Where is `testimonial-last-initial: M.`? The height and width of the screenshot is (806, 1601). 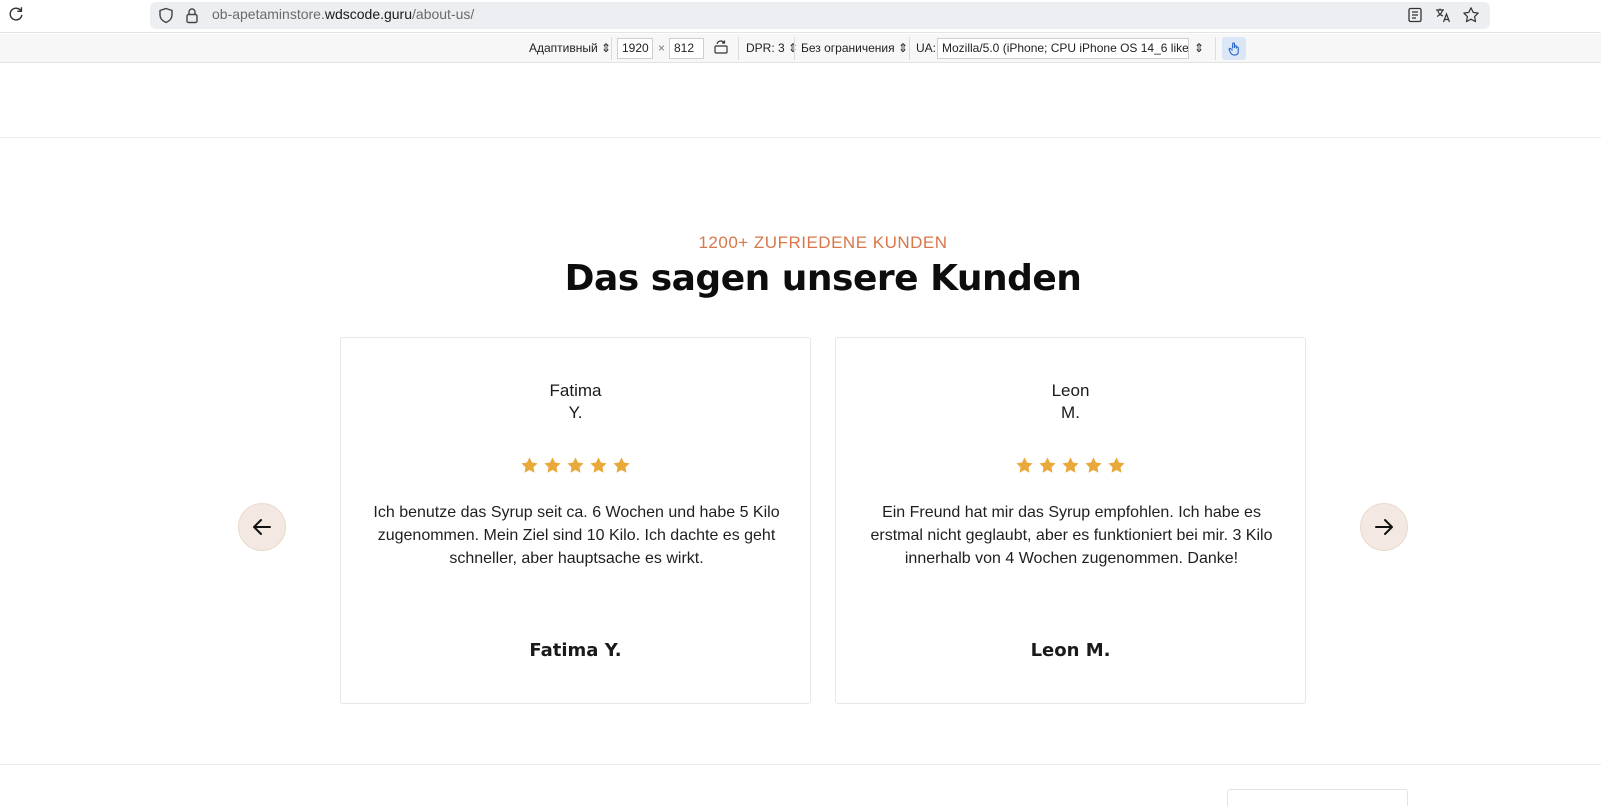
testimonial-last-initial: M. is located at coordinates (1070, 412).